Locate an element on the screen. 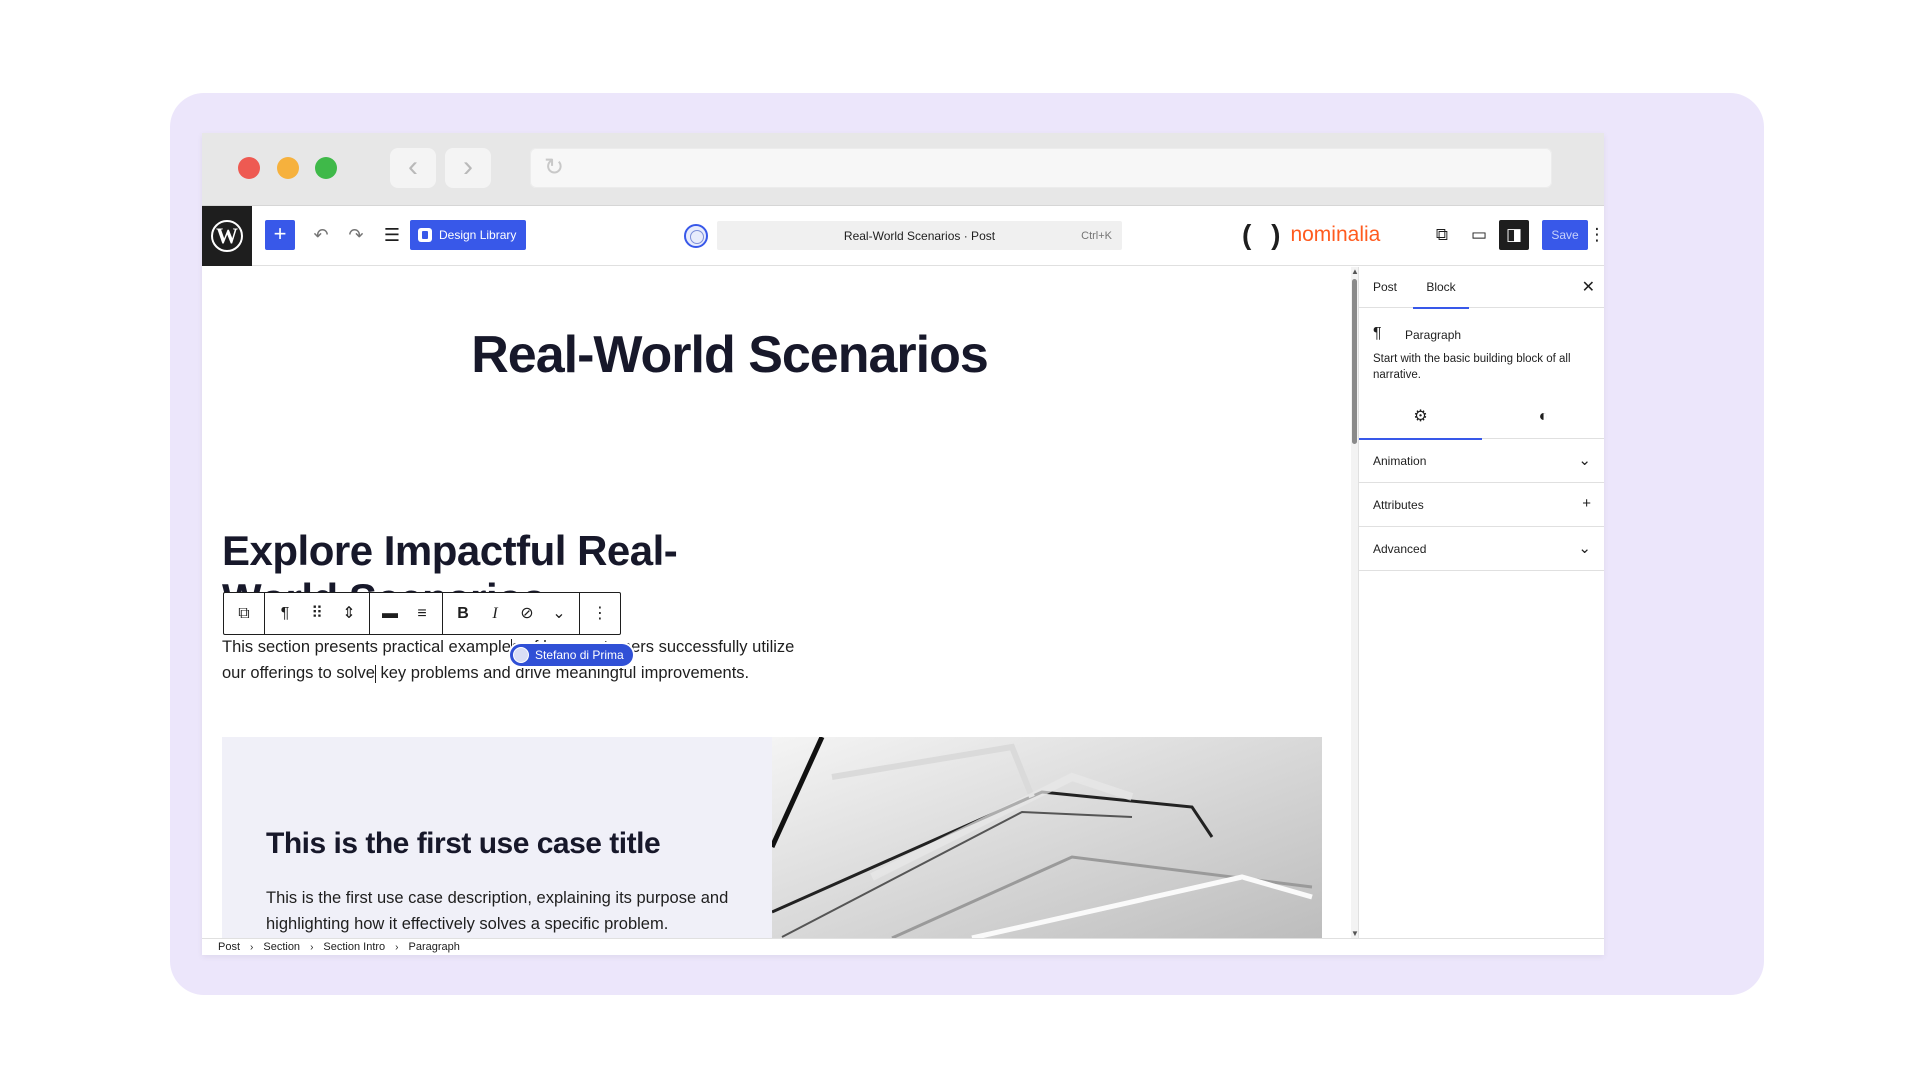  reload-icon: ↻ is located at coordinates (554, 167).